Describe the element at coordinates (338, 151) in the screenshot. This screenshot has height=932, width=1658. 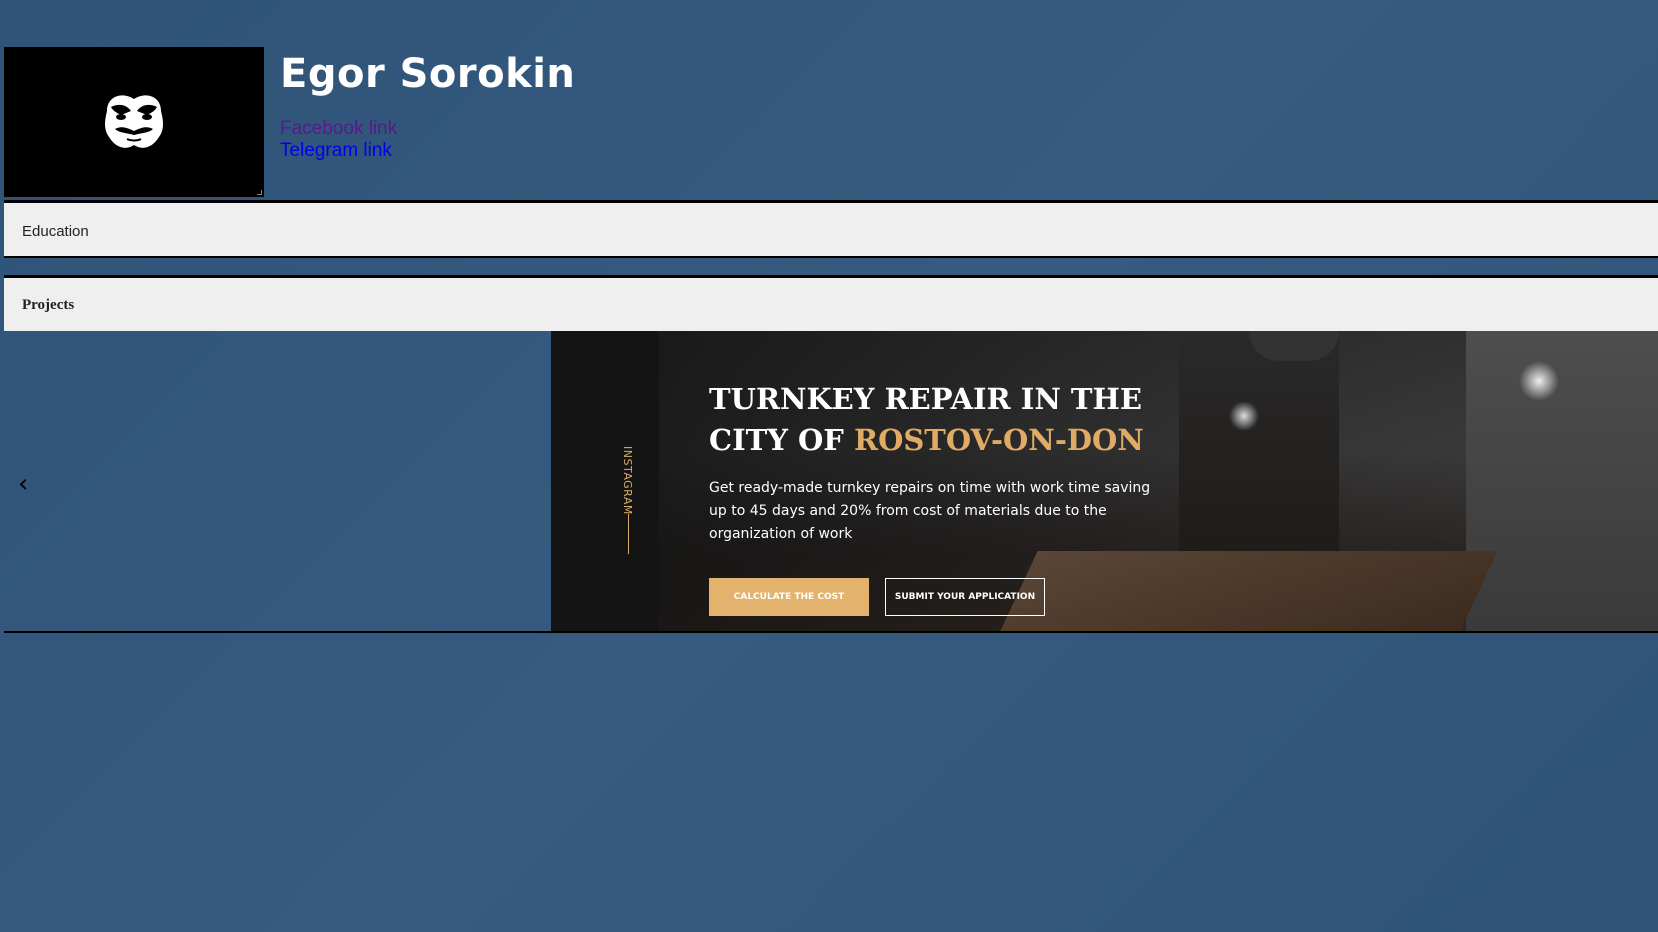
I see `telegram-link: Telegram link` at that location.